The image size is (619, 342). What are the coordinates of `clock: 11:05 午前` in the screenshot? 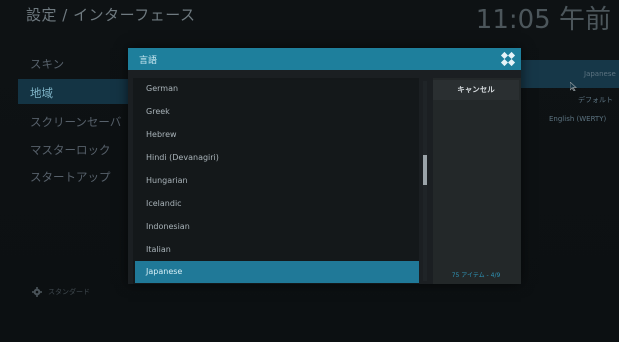 It's located at (543, 20).